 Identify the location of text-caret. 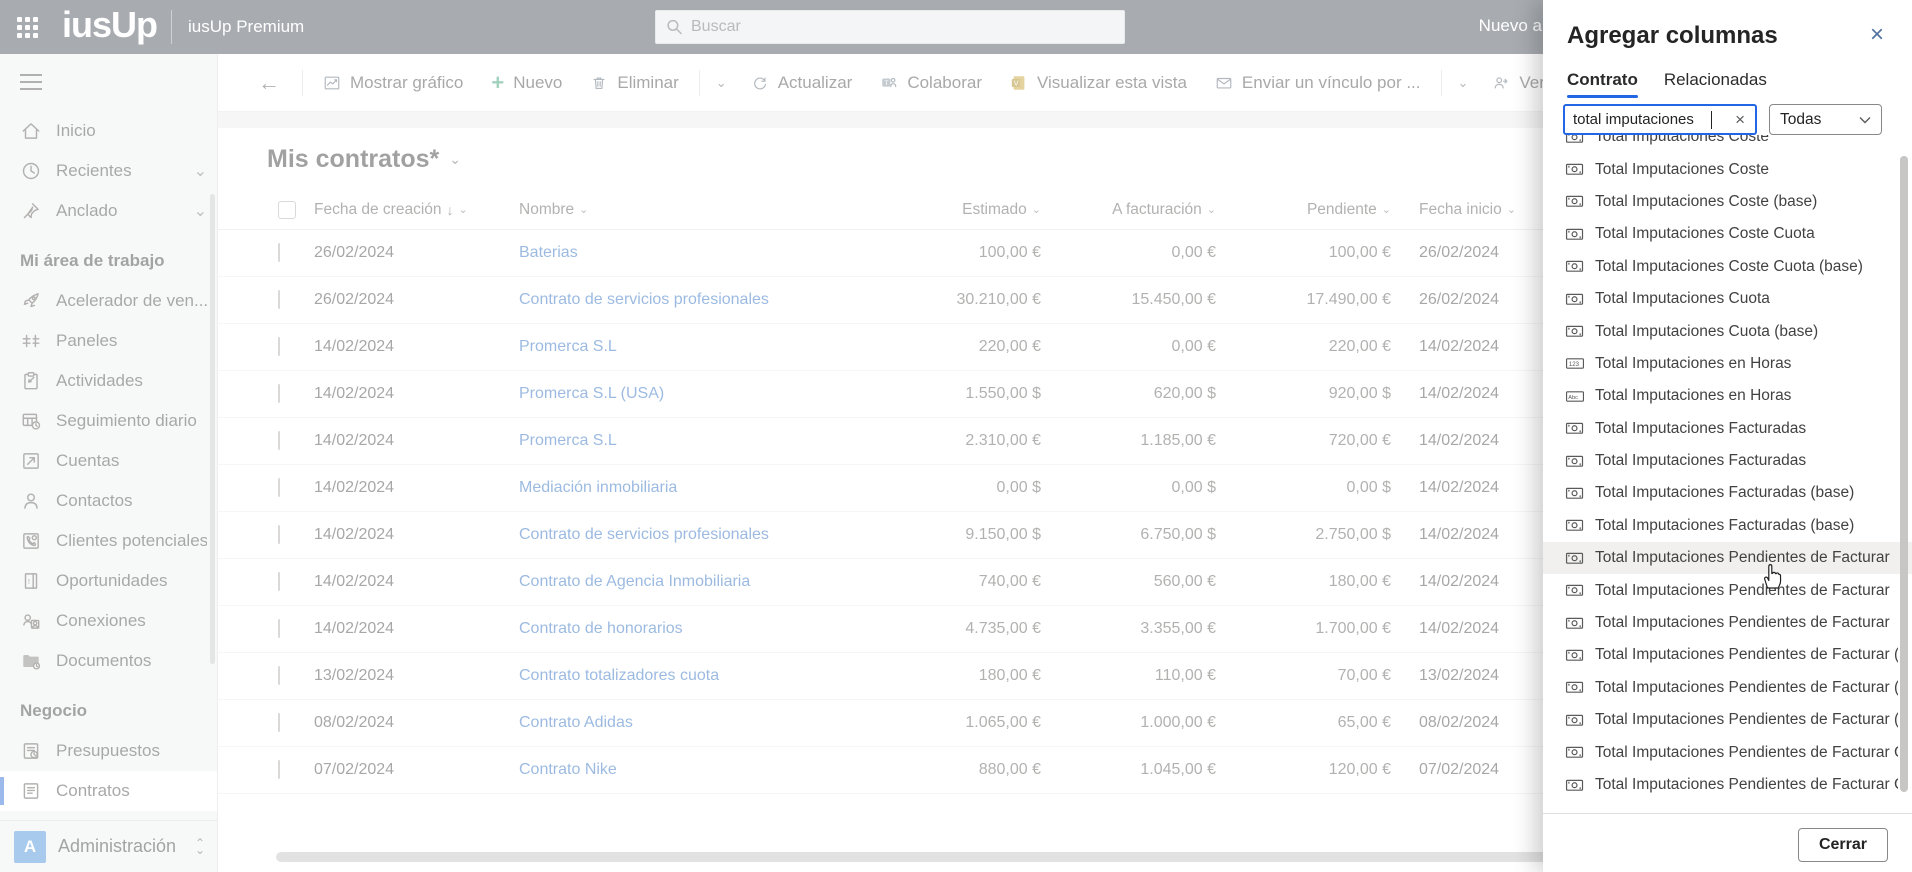
(1711, 119).